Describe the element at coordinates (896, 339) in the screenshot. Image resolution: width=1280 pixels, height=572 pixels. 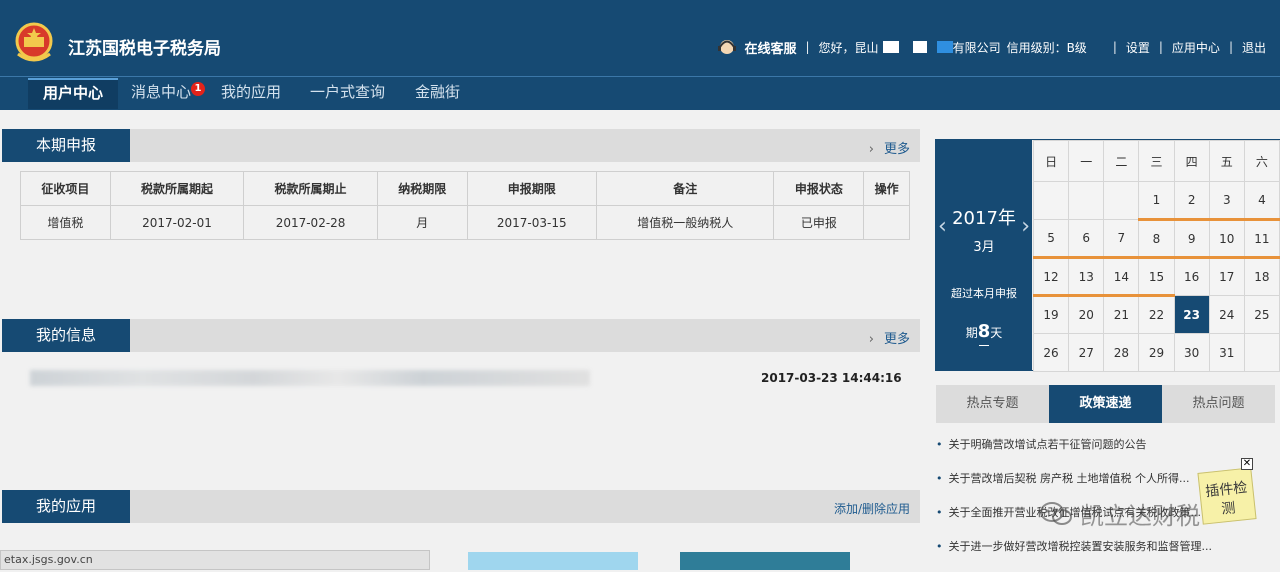
I see `more-label: 更多` at that location.